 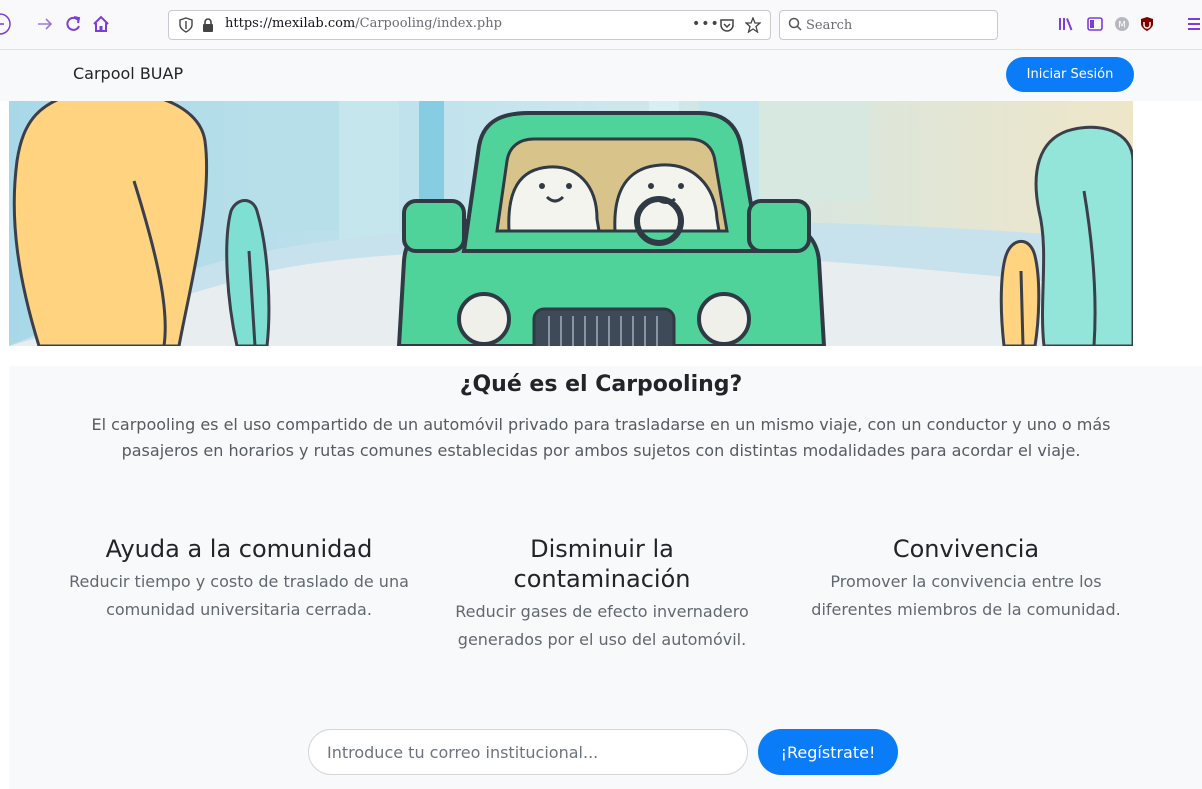 I want to click on svg-text: M, so click(x=1122, y=26).